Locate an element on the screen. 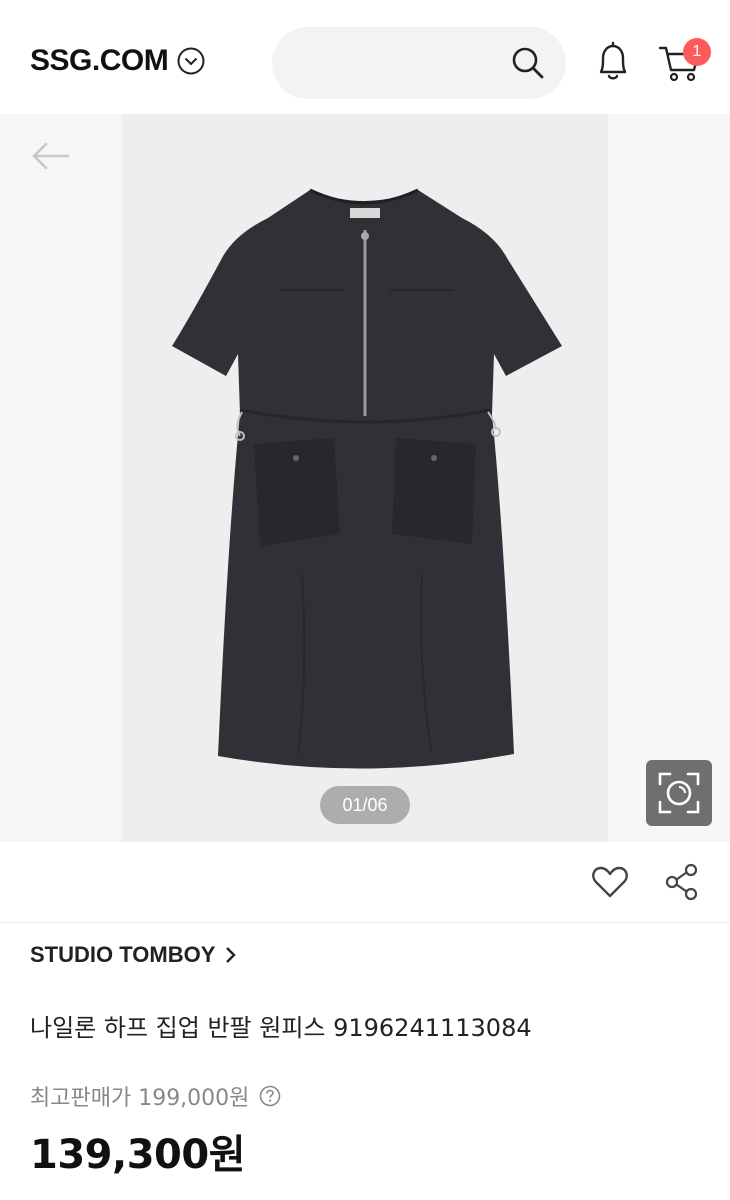 This screenshot has width=730, height=1200. brand-name: STUDIO TOMBOY is located at coordinates (123, 954).